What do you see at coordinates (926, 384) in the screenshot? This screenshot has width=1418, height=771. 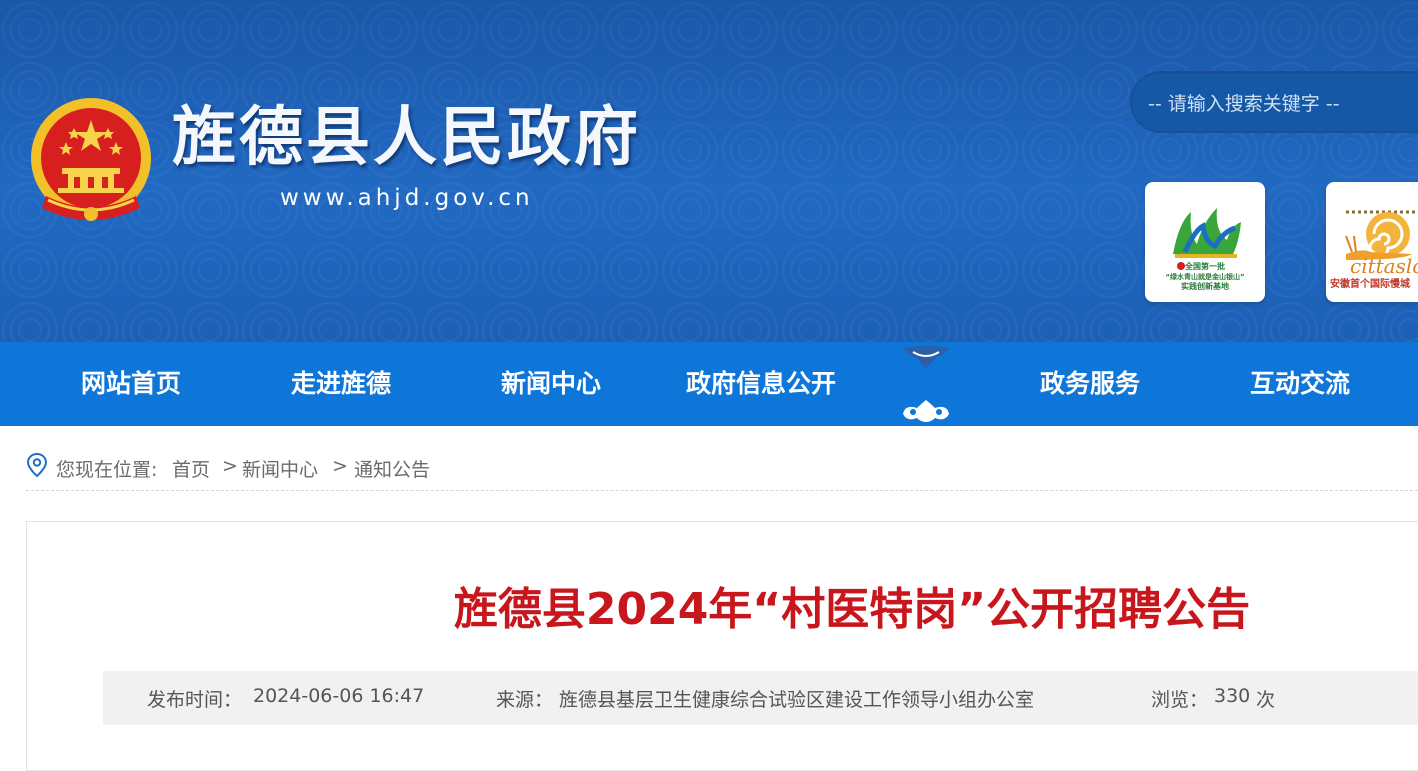 I see `cloud-ornament-icon` at bounding box center [926, 384].